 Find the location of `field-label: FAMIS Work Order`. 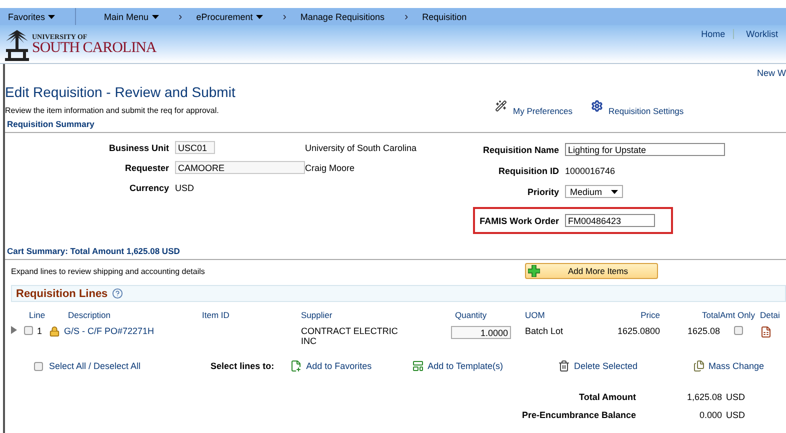

field-label: FAMIS Work Order is located at coordinates (519, 221).